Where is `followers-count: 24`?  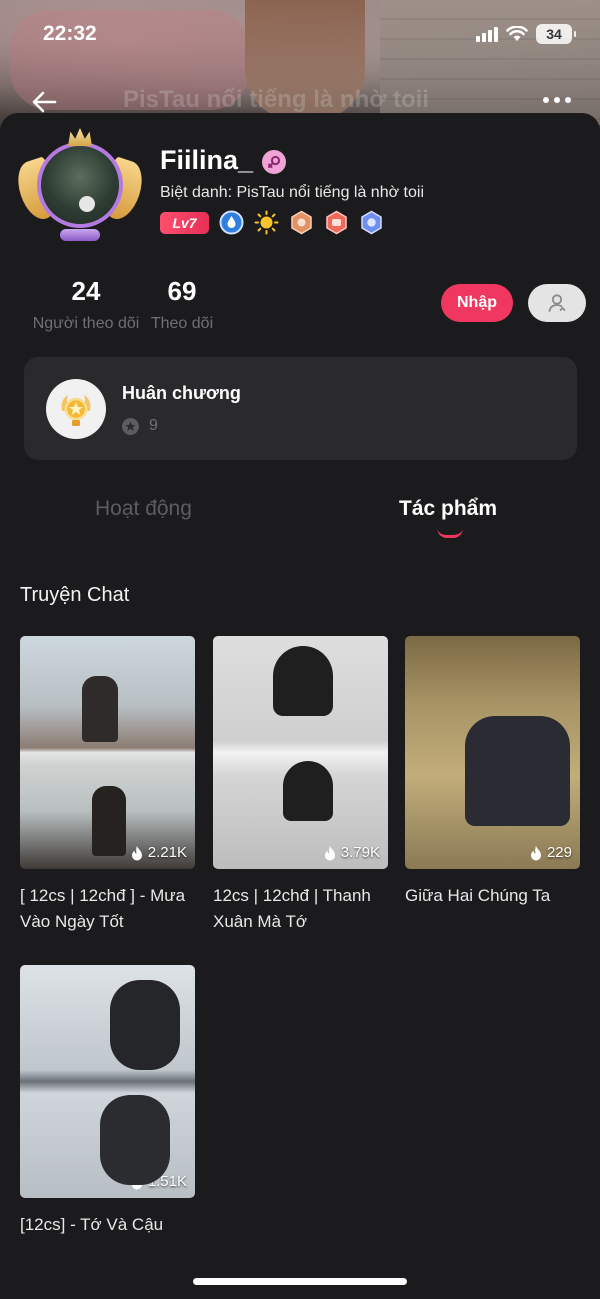
followers-count: 24 is located at coordinates (86, 291).